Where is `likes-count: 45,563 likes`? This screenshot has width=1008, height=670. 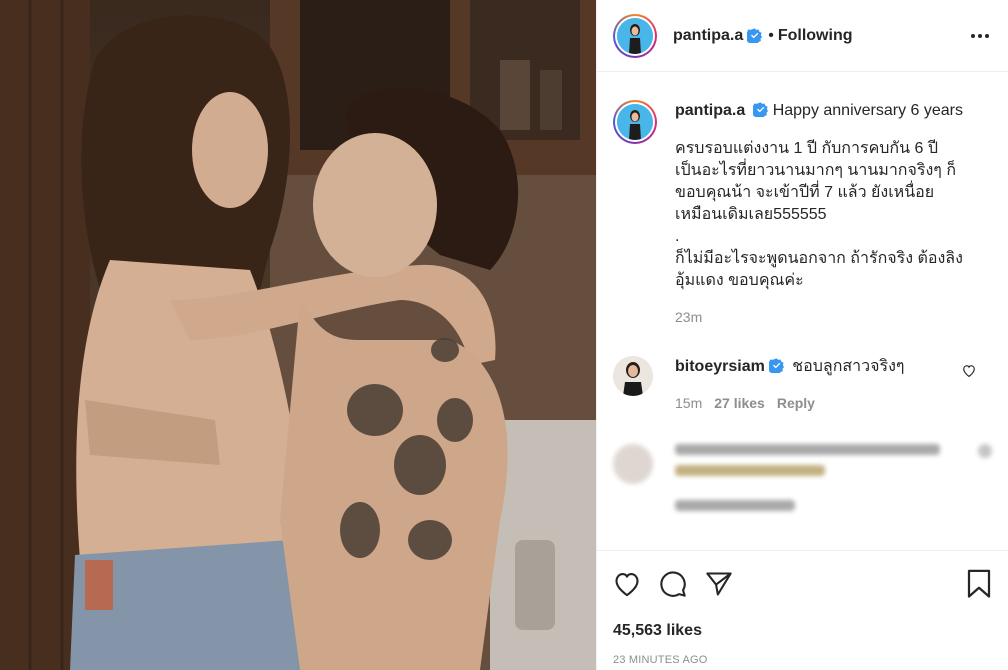
likes-count: 45,563 likes is located at coordinates (802, 631).